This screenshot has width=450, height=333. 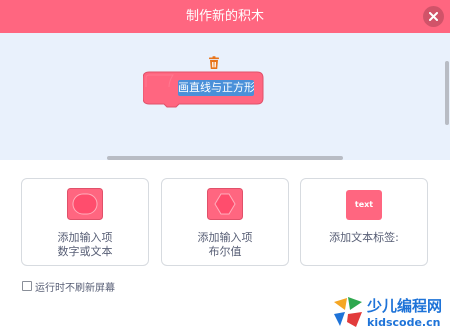 What do you see at coordinates (216, 88) in the screenshot?
I see `block-name-input: 画直线与正方形` at bounding box center [216, 88].